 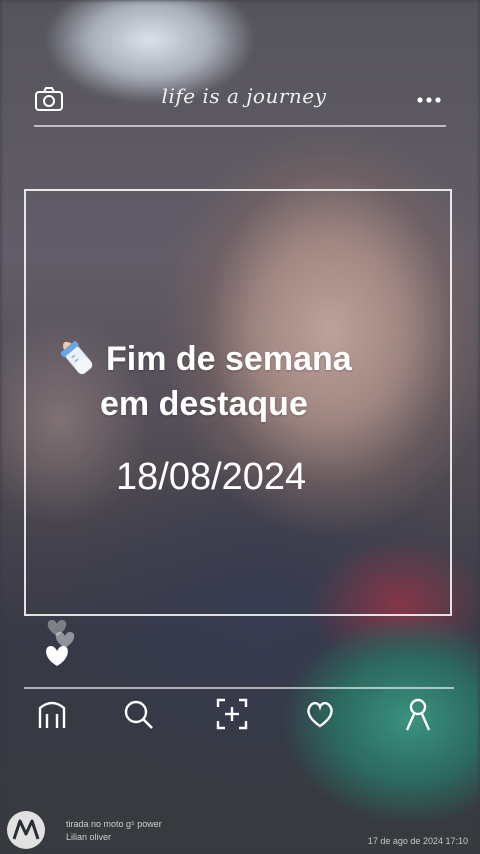 I want to click on post-title: Fim de semana em destaque, so click(x=252, y=381).